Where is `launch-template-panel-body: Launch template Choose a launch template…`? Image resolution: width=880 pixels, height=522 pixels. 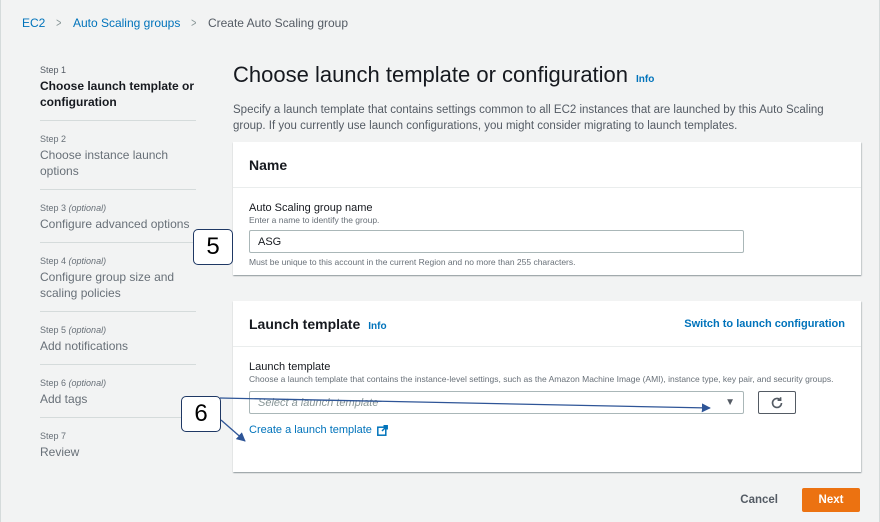 launch-template-panel-body: Launch template Choose a launch template… is located at coordinates (547, 398).